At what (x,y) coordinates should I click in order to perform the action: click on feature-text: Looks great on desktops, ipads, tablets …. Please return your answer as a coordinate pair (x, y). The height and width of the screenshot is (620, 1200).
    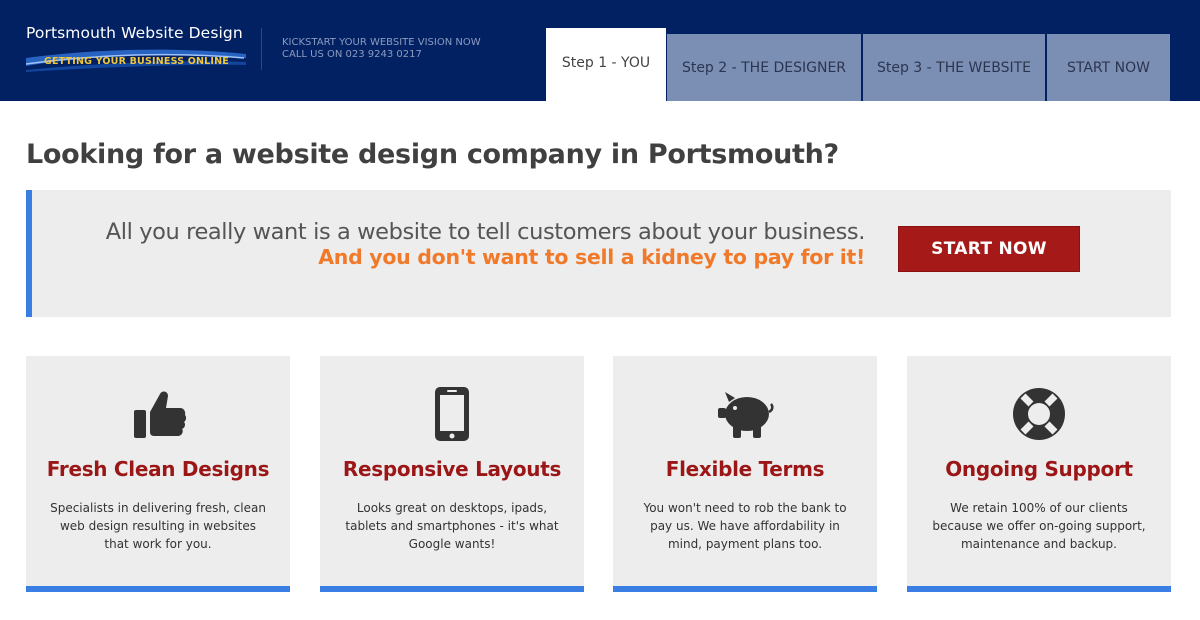
    Looking at the image, I should click on (452, 526).